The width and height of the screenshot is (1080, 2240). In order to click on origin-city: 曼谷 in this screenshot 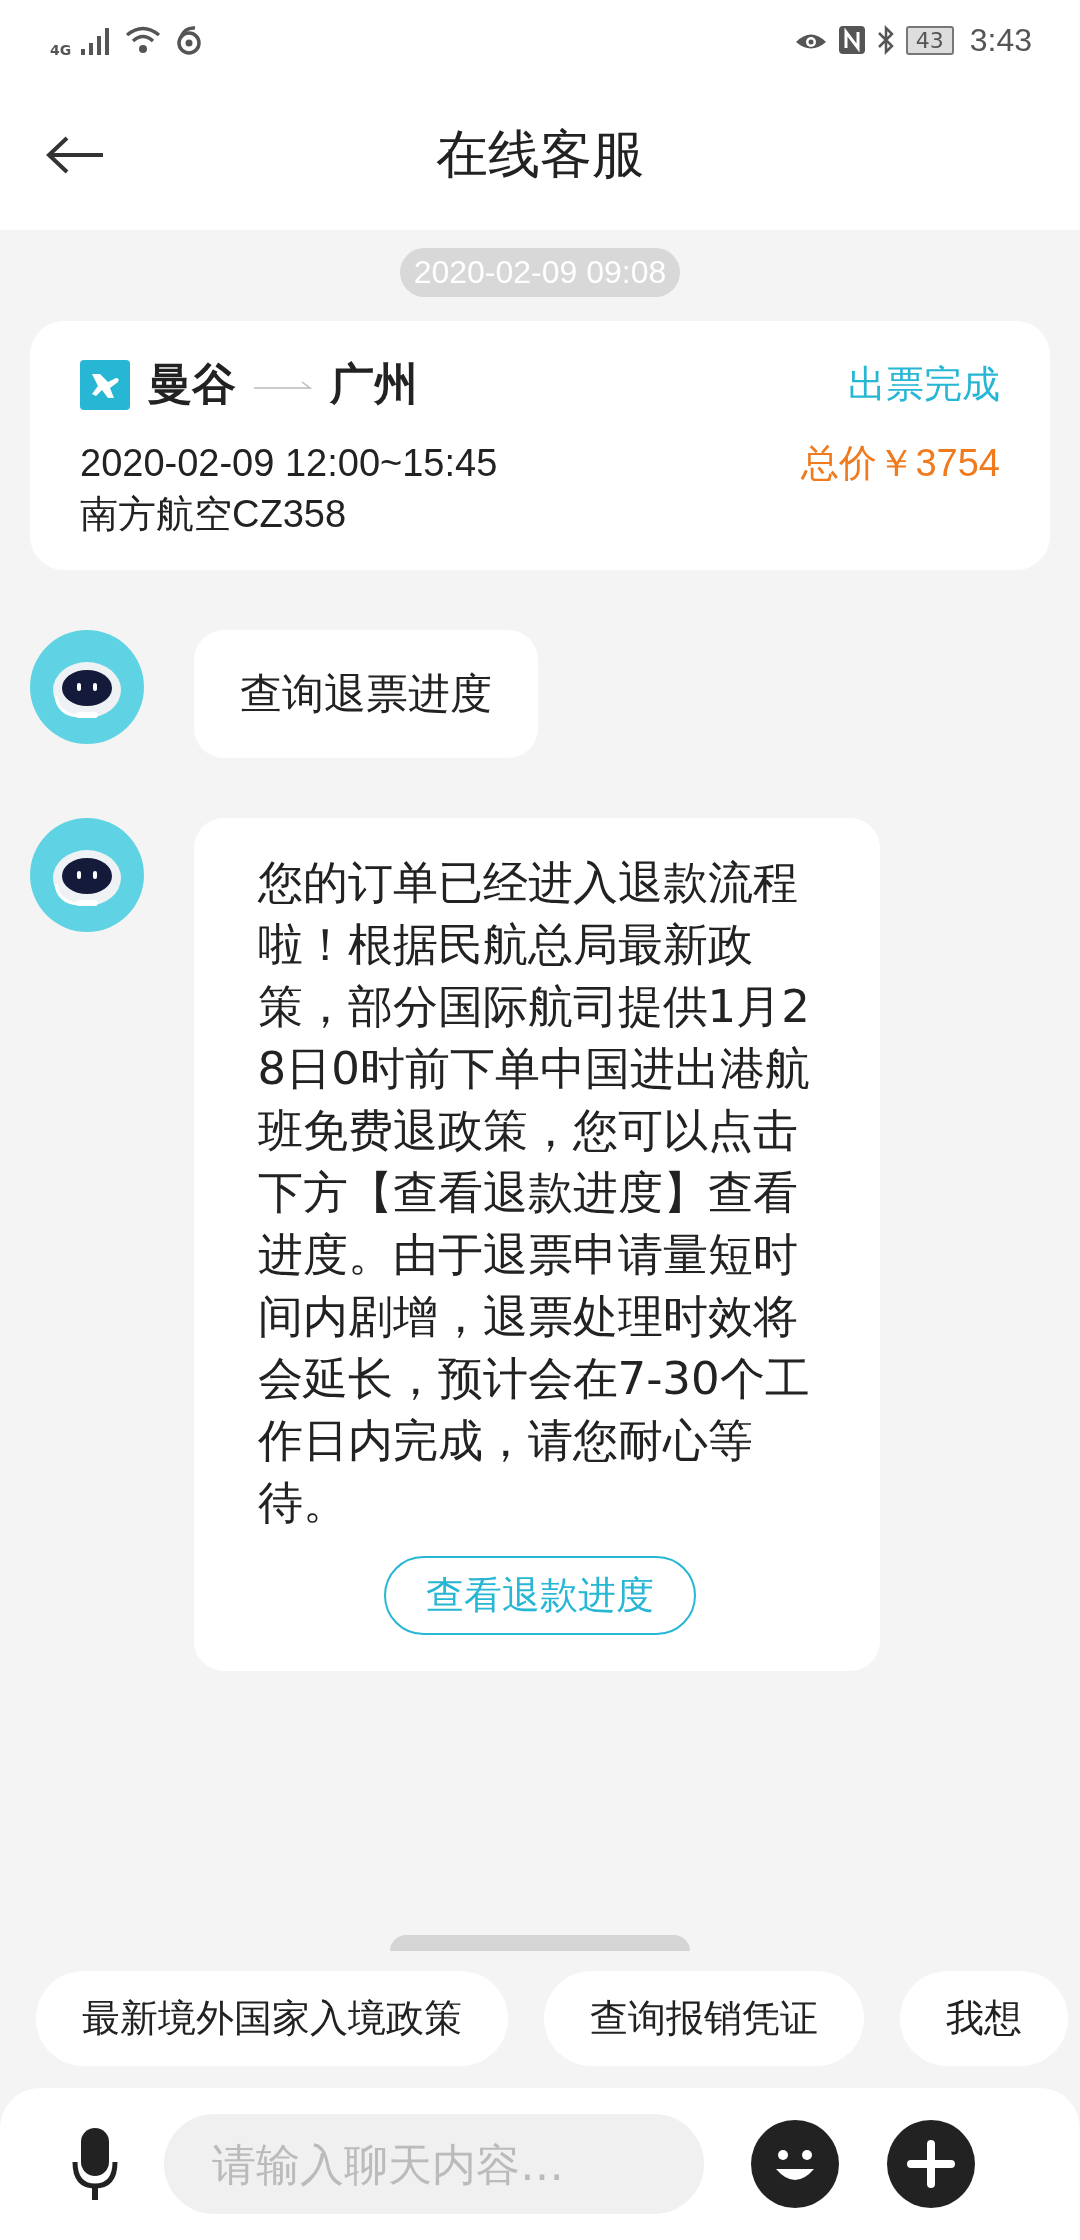, I will do `click(192, 384)`.